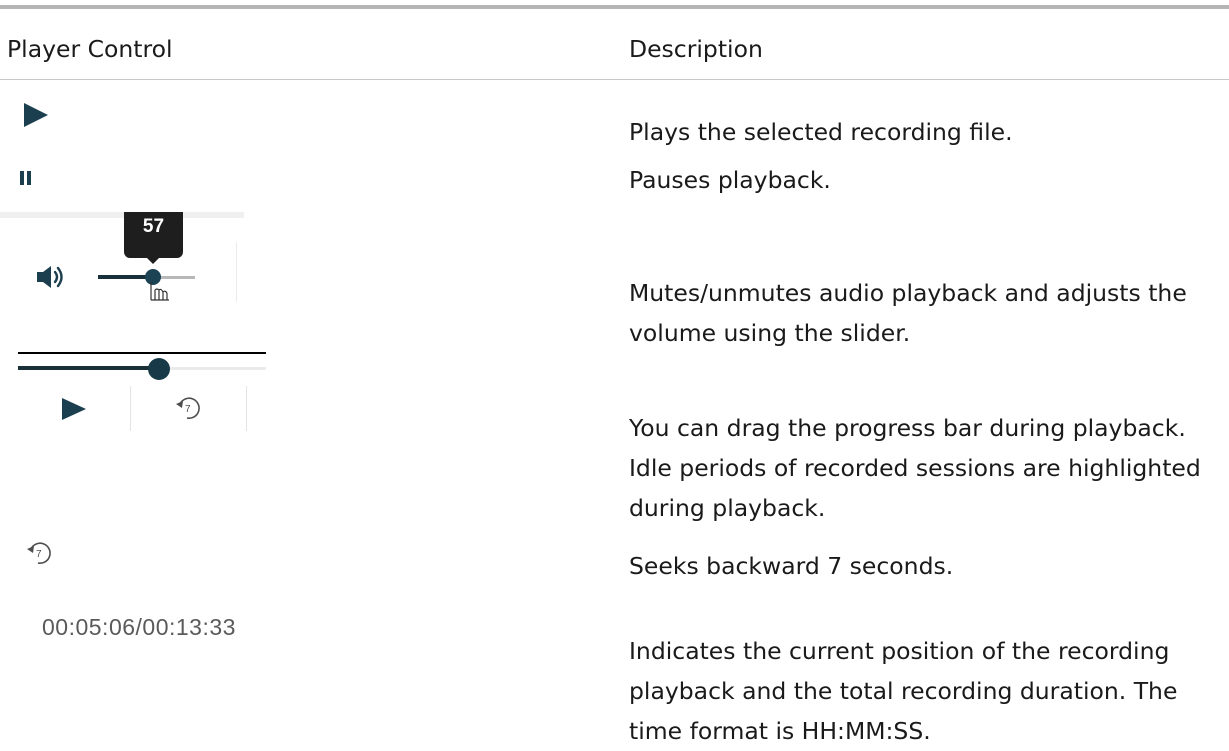 Image resolution: width=1229 pixels, height=751 pixels. Describe the element at coordinates (791, 566) in the screenshot. I see `row-seek-description: Seeks backward 7 seconds.` at that location.